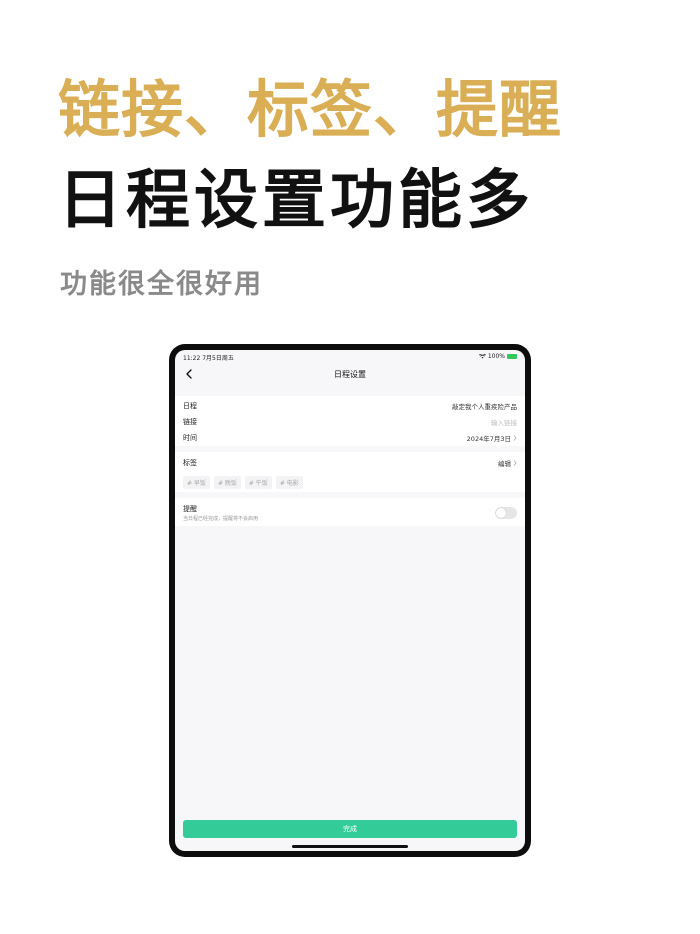  What do you see at coordinates (504, 422) in the screenshot?
I see `link-input: 输入链接` at bounding box center [504, 422].